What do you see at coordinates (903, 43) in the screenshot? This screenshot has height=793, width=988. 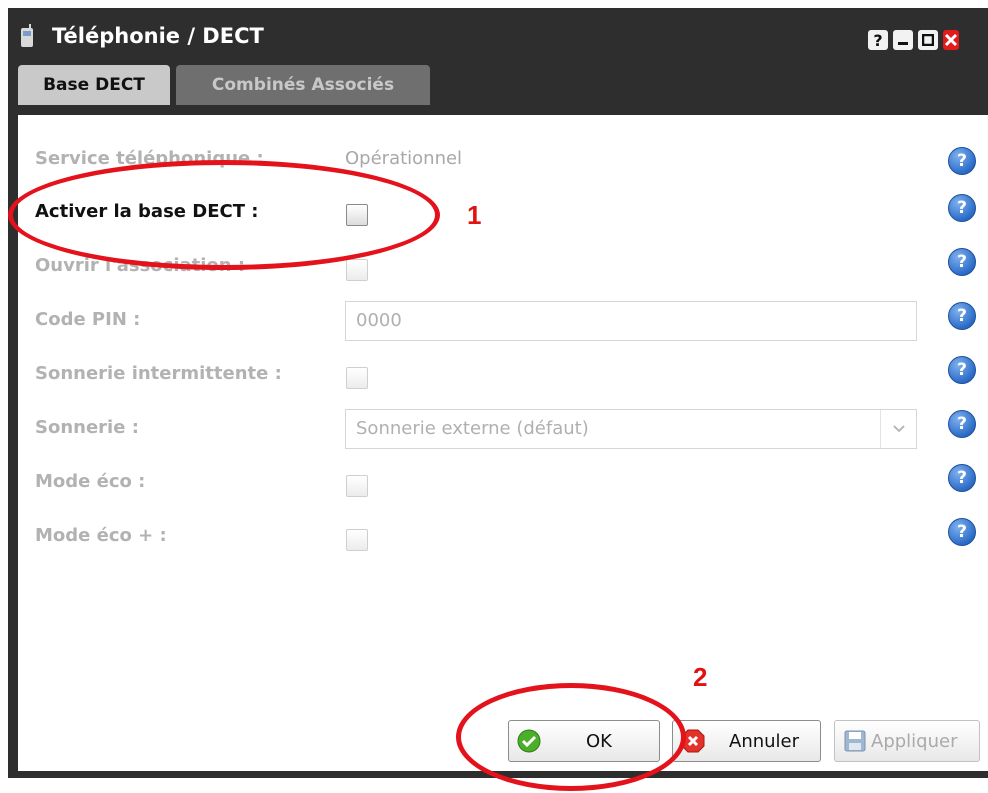 I see `minimize-icon` at bounding box center [903, 43].